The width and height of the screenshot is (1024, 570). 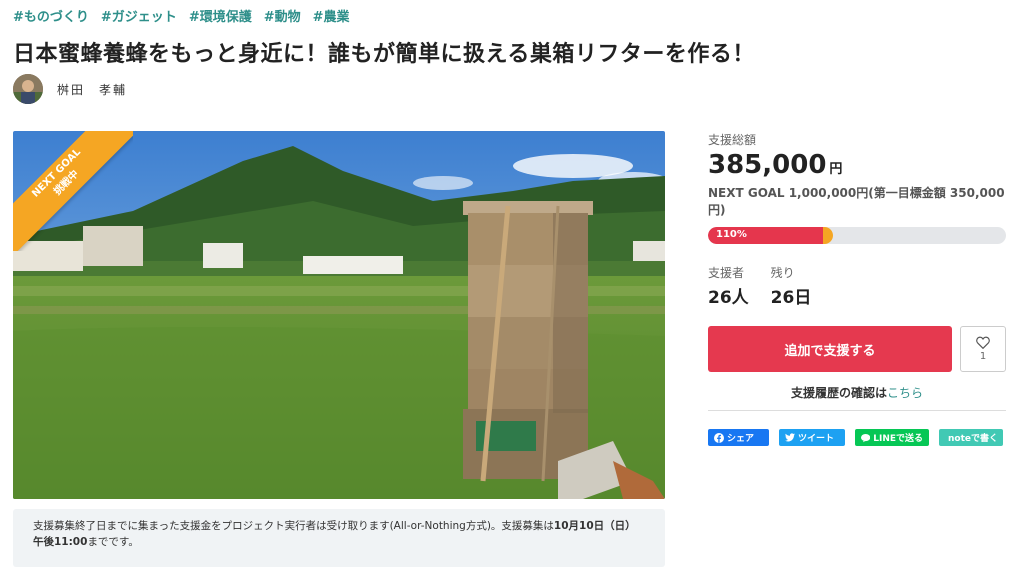 I want to click on total-label: 支援総額, so click(x=732, y=140).